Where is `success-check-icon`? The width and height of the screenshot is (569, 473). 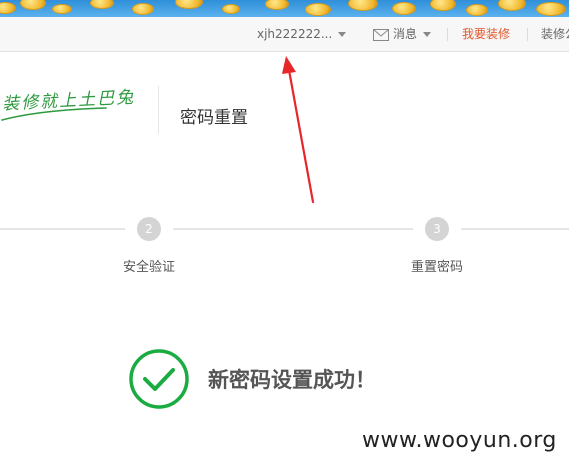
success-check-icon is located at coordinates (159, 379).